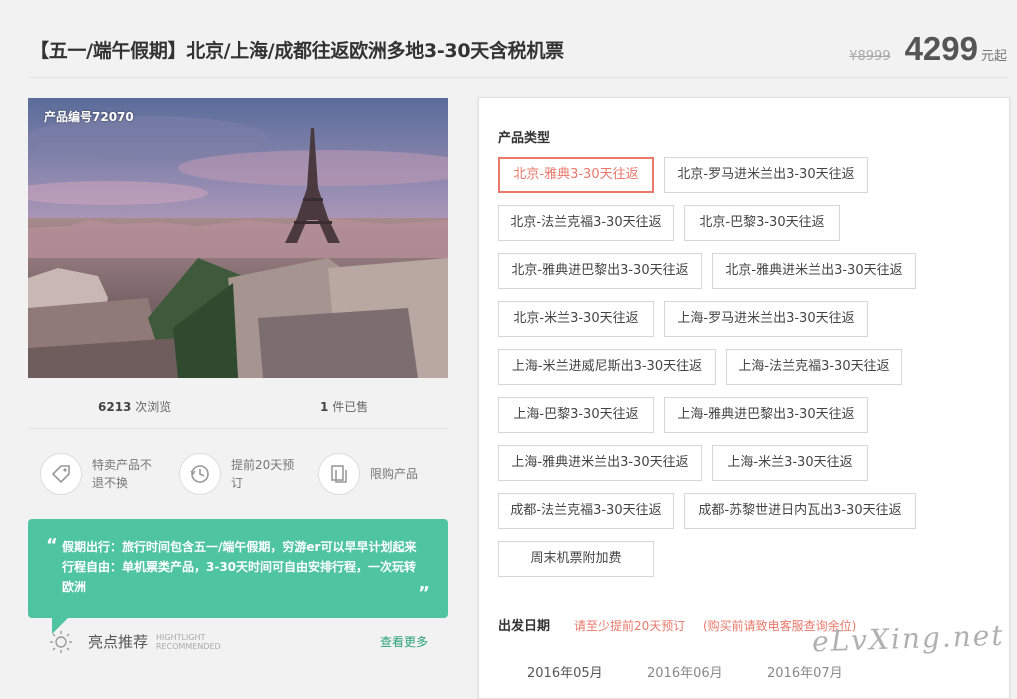 The width and height of the screenshot is (1017, 699). What do you see at coordinates (600, 271) in the screenshot?
I see `option-bj-athens-paris: 北京-雅典进巴黎出3-30天往返` at bounding box center [600, 271].